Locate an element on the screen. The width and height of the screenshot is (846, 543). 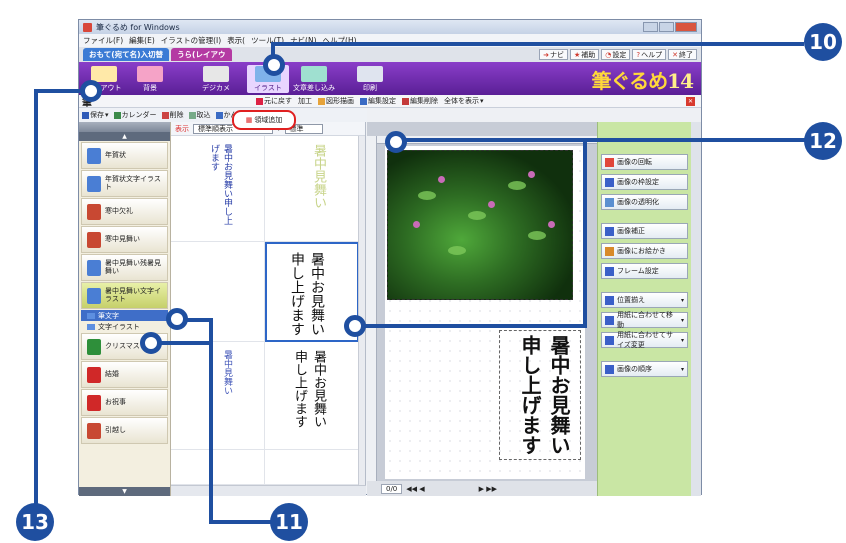
edit-settings-button: 編集設定 is located at coordinates (378, 101).